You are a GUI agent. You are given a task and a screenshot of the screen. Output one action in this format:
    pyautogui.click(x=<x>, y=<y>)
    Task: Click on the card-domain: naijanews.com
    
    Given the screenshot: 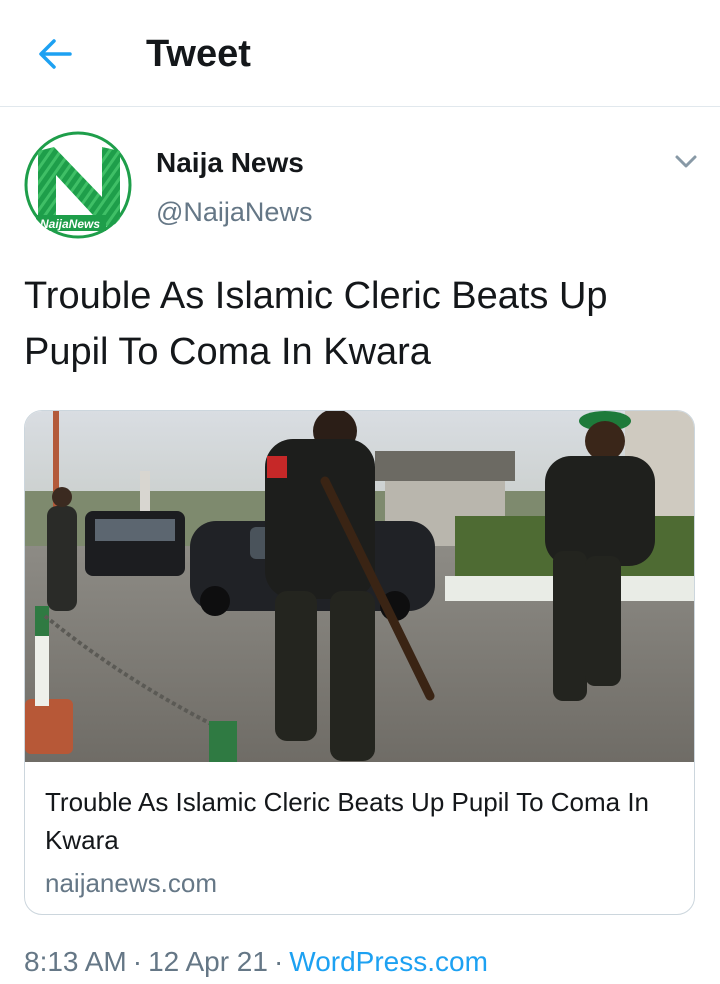 What is the action you would take?
    pyautogui.click(x=131, y=883)
    